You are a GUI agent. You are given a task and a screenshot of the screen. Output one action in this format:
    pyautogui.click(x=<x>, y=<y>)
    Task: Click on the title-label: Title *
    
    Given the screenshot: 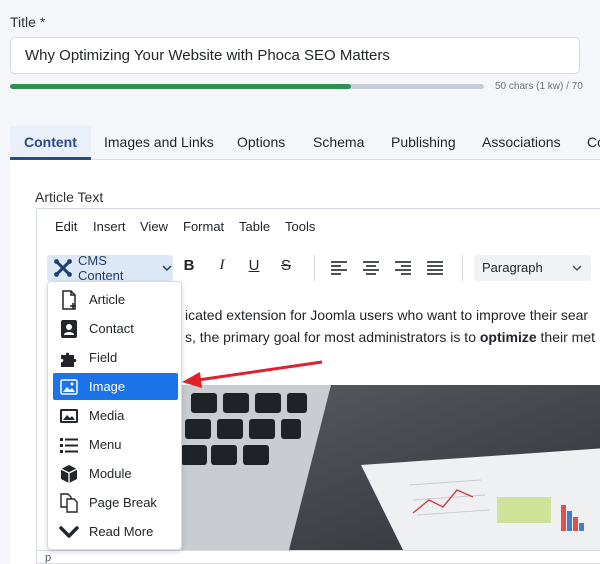 What is the action you would take?
    pyautogui.click(x=28, y=22)
    